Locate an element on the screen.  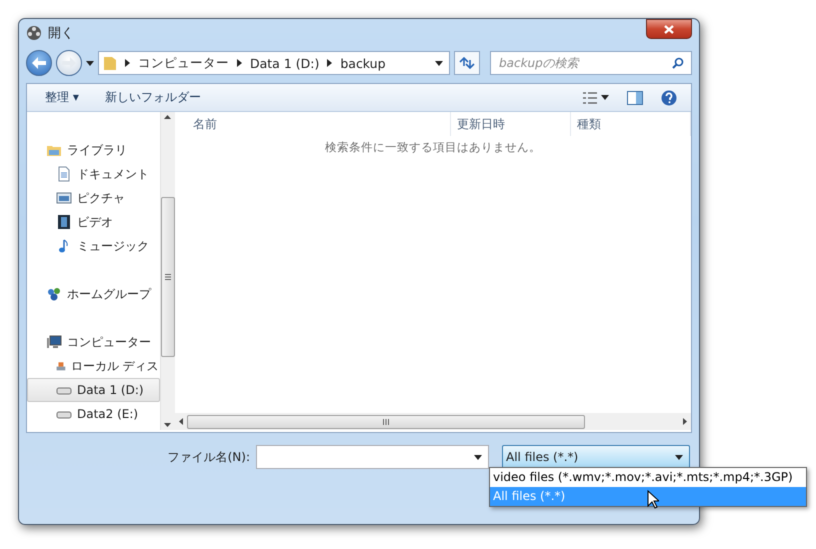
sidebar-item: ビデオ is located at coordinates (93, 222).